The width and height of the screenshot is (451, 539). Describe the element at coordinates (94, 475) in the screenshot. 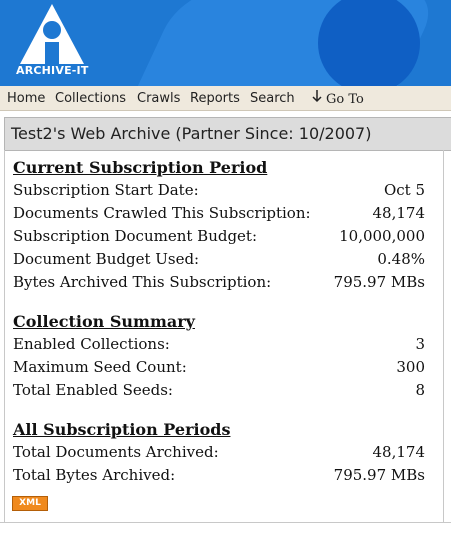

I see `row-label: Total Bytes Archived:` at that location.